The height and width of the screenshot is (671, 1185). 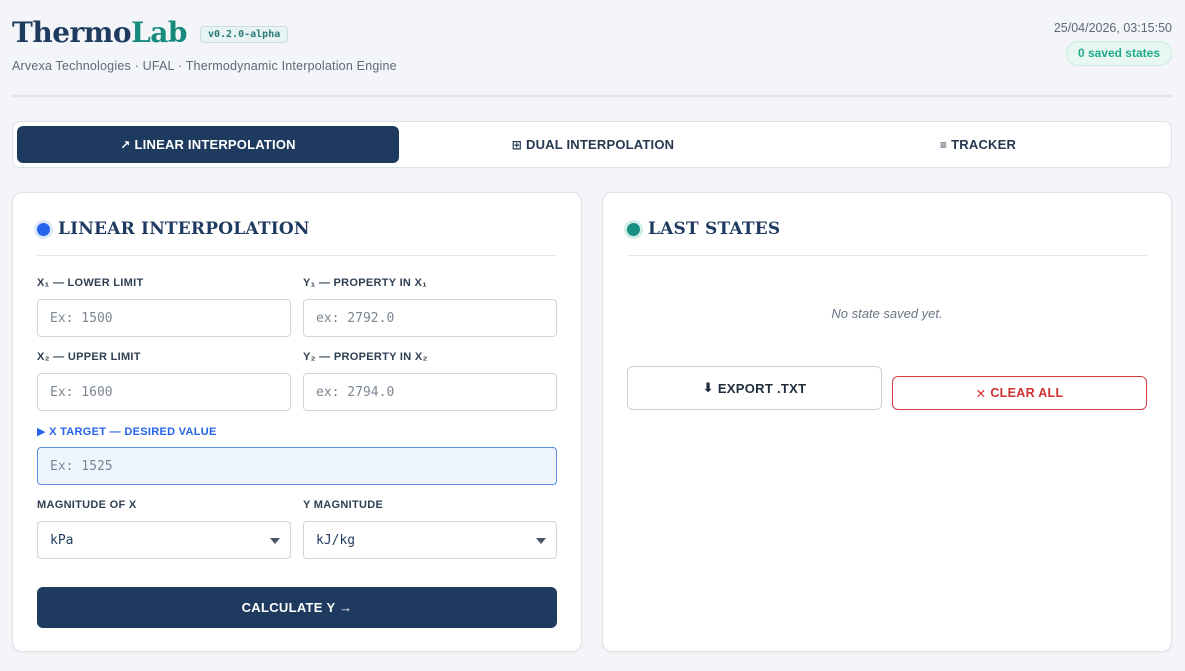 I want to click on panel-title: LAST STATES, so click(x=703, y=229).